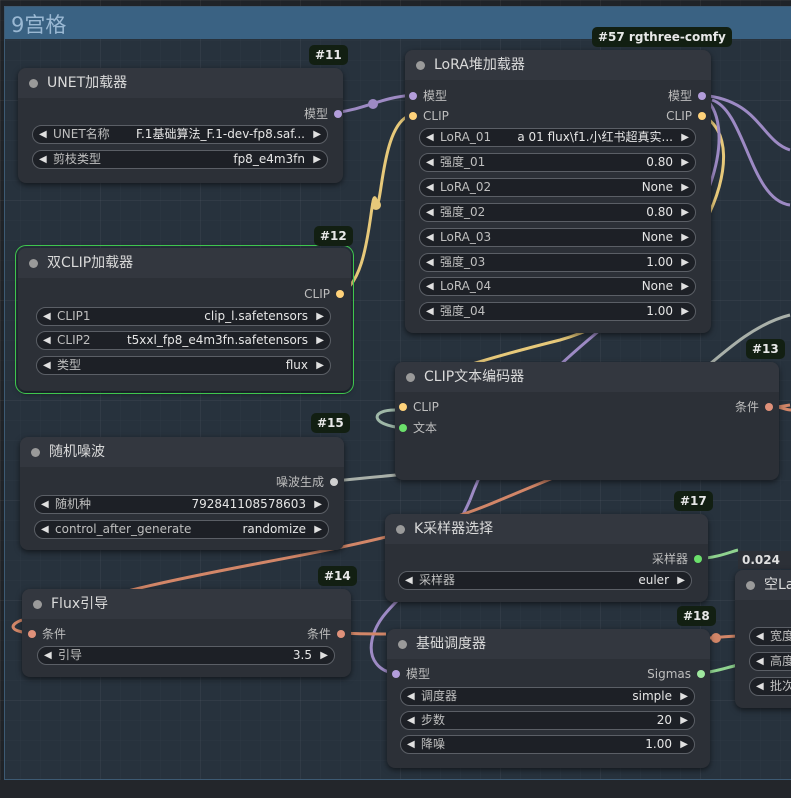 The height and width of the screenshot is (798, 791). What do you see at coordinates (557, 311) in the screenshot?
I see `widget-strength-04: ◀ 强度_04 1.00 ▶` at bounding box center [557, 311].